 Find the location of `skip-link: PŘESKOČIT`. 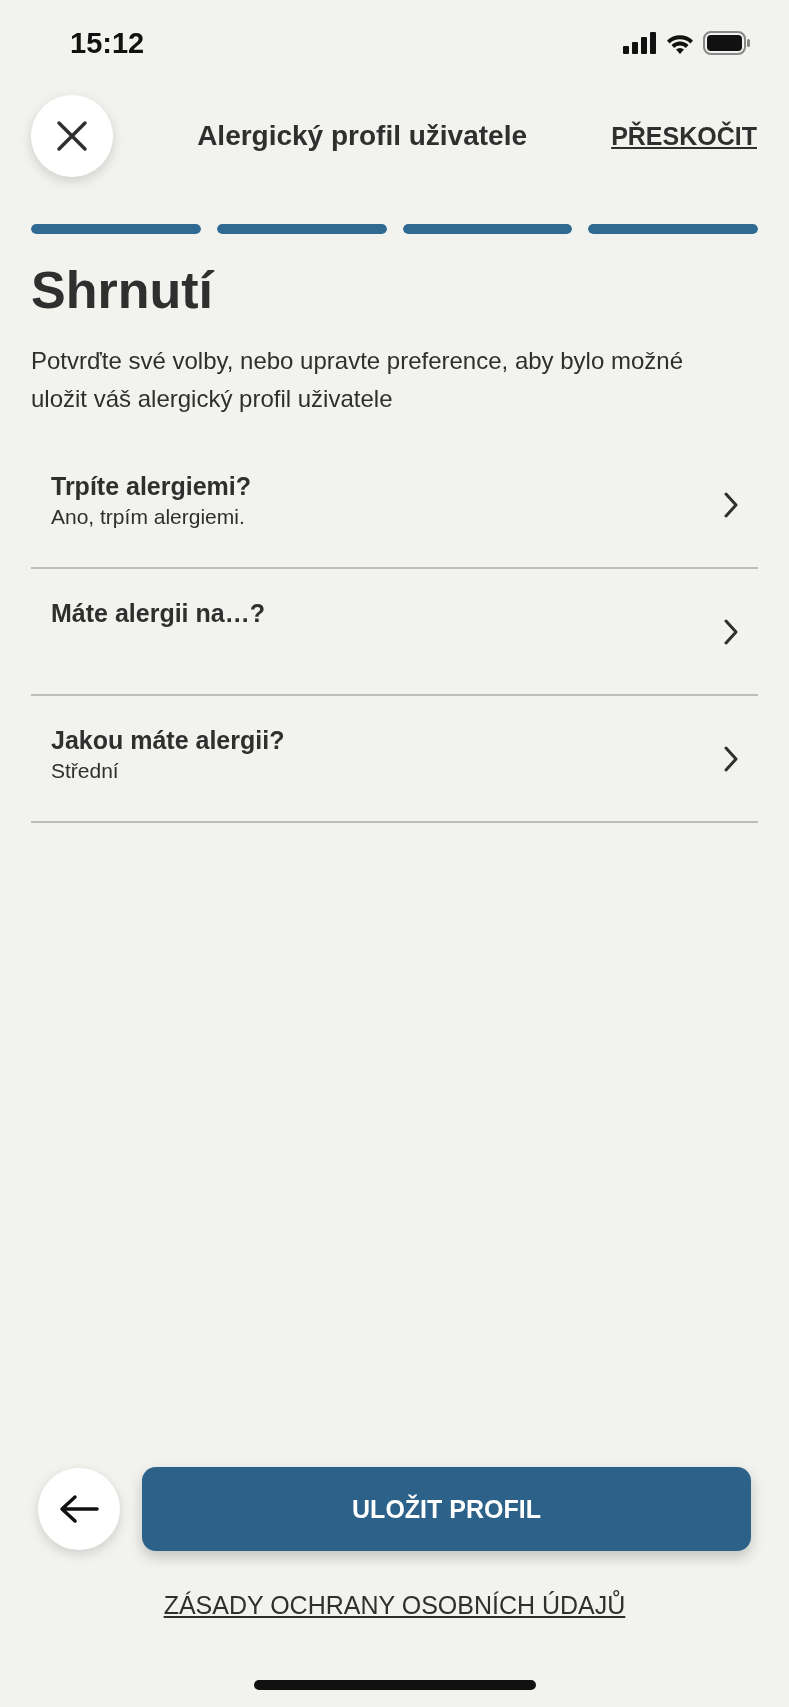

skip-link: PŘESKOČIT is located at coordinates (684, 136).